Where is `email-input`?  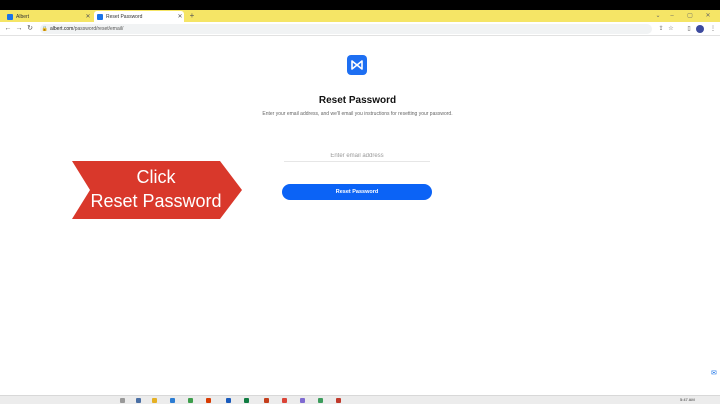 email-input is located at coordinates (357, 156).